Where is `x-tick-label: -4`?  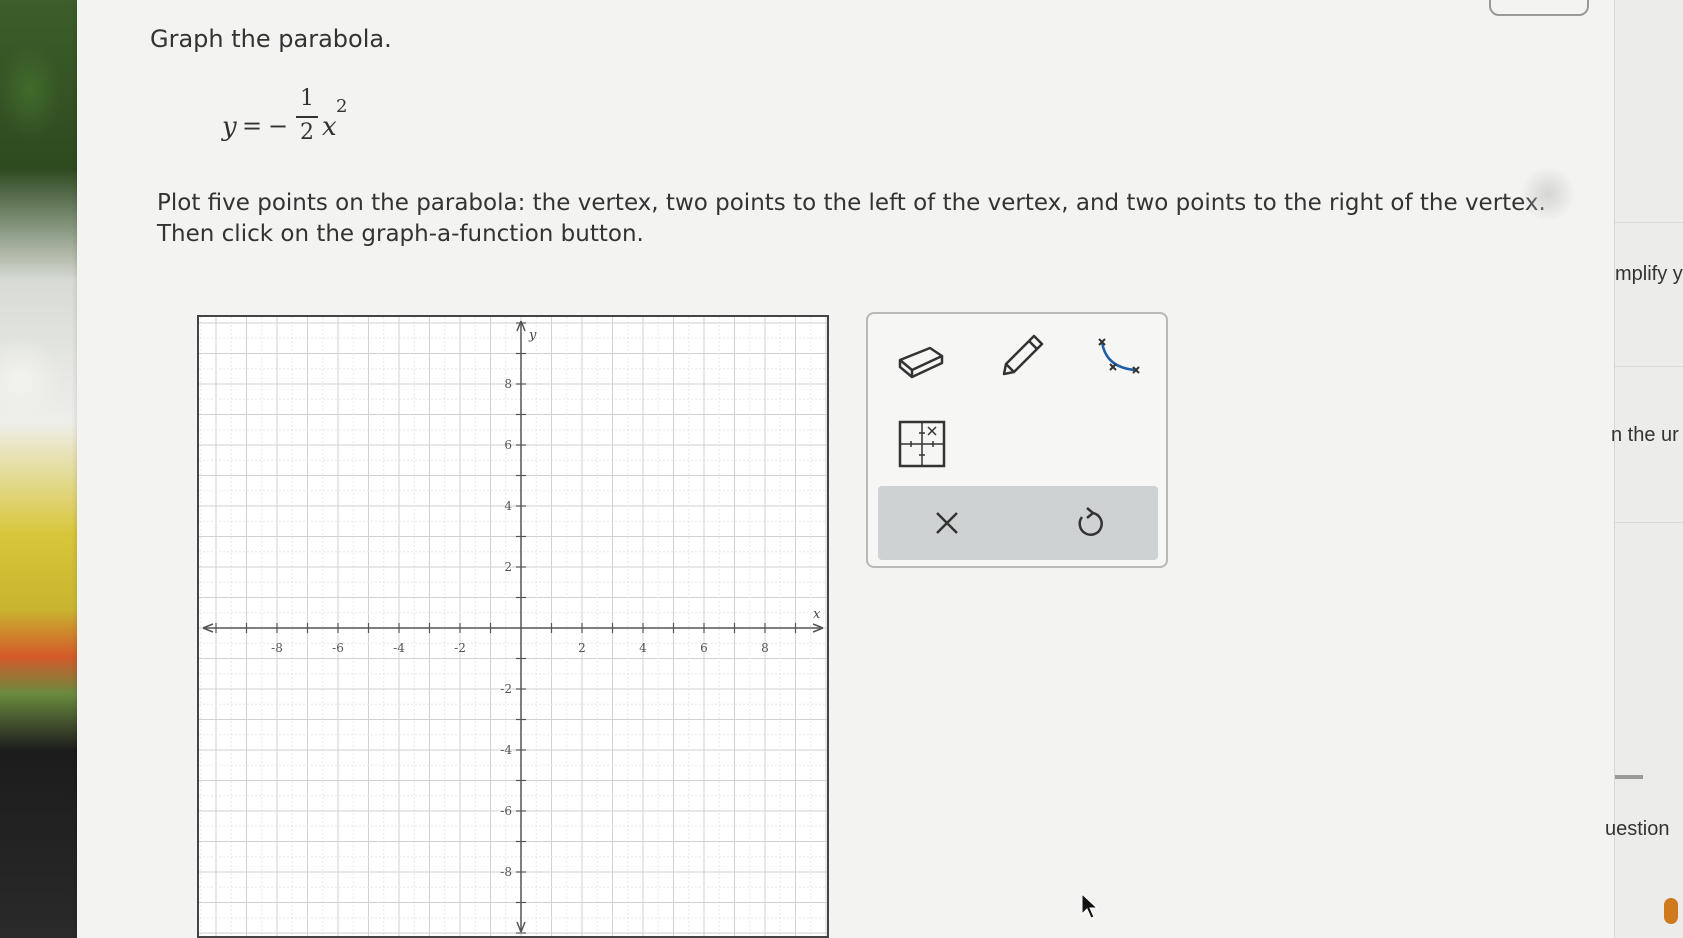
x-tick-label: -4 is located at coordinates (399, 648).